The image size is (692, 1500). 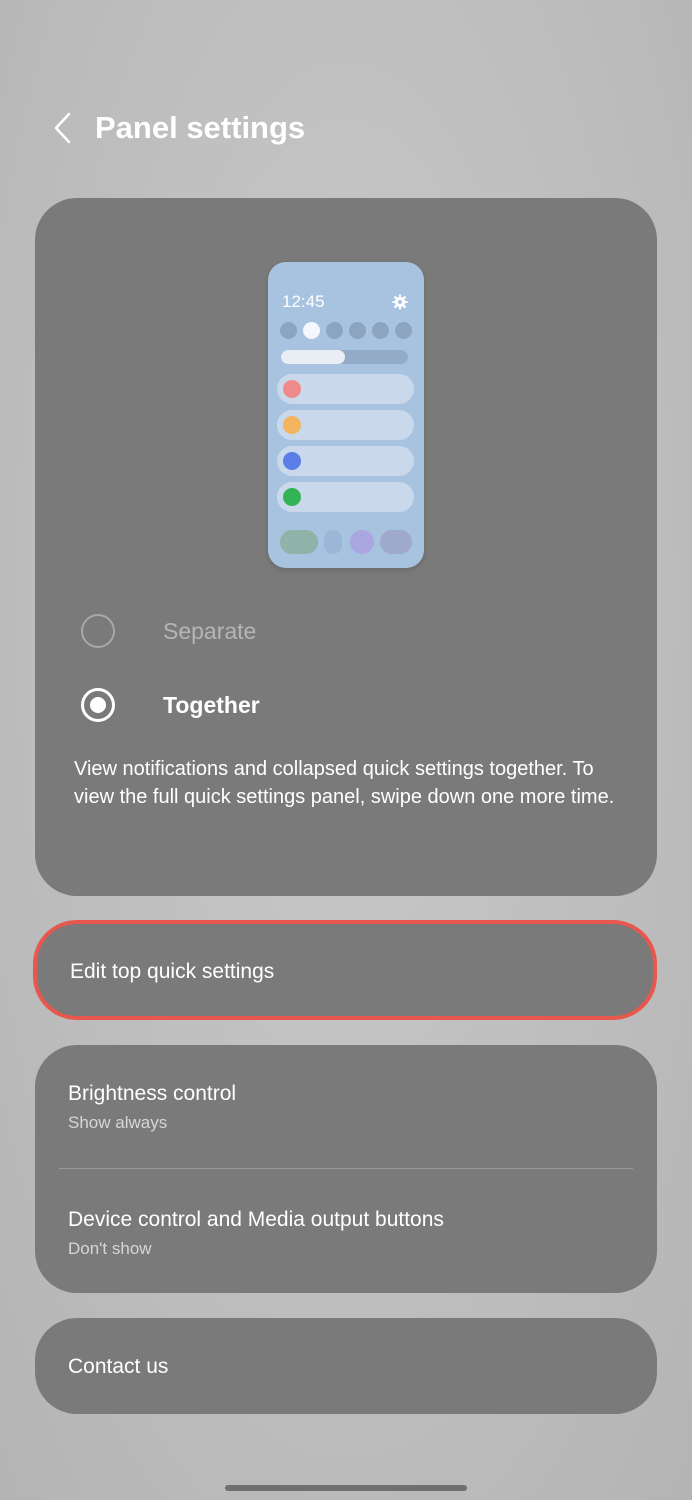 I want to click on separate-label: Separate, so click(x=210, y=630).